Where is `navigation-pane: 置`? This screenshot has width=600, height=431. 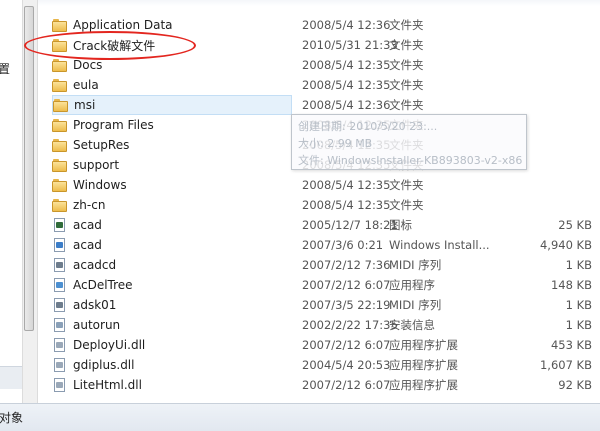
navigation-pane: 置 is located at coordinates (11, 201).